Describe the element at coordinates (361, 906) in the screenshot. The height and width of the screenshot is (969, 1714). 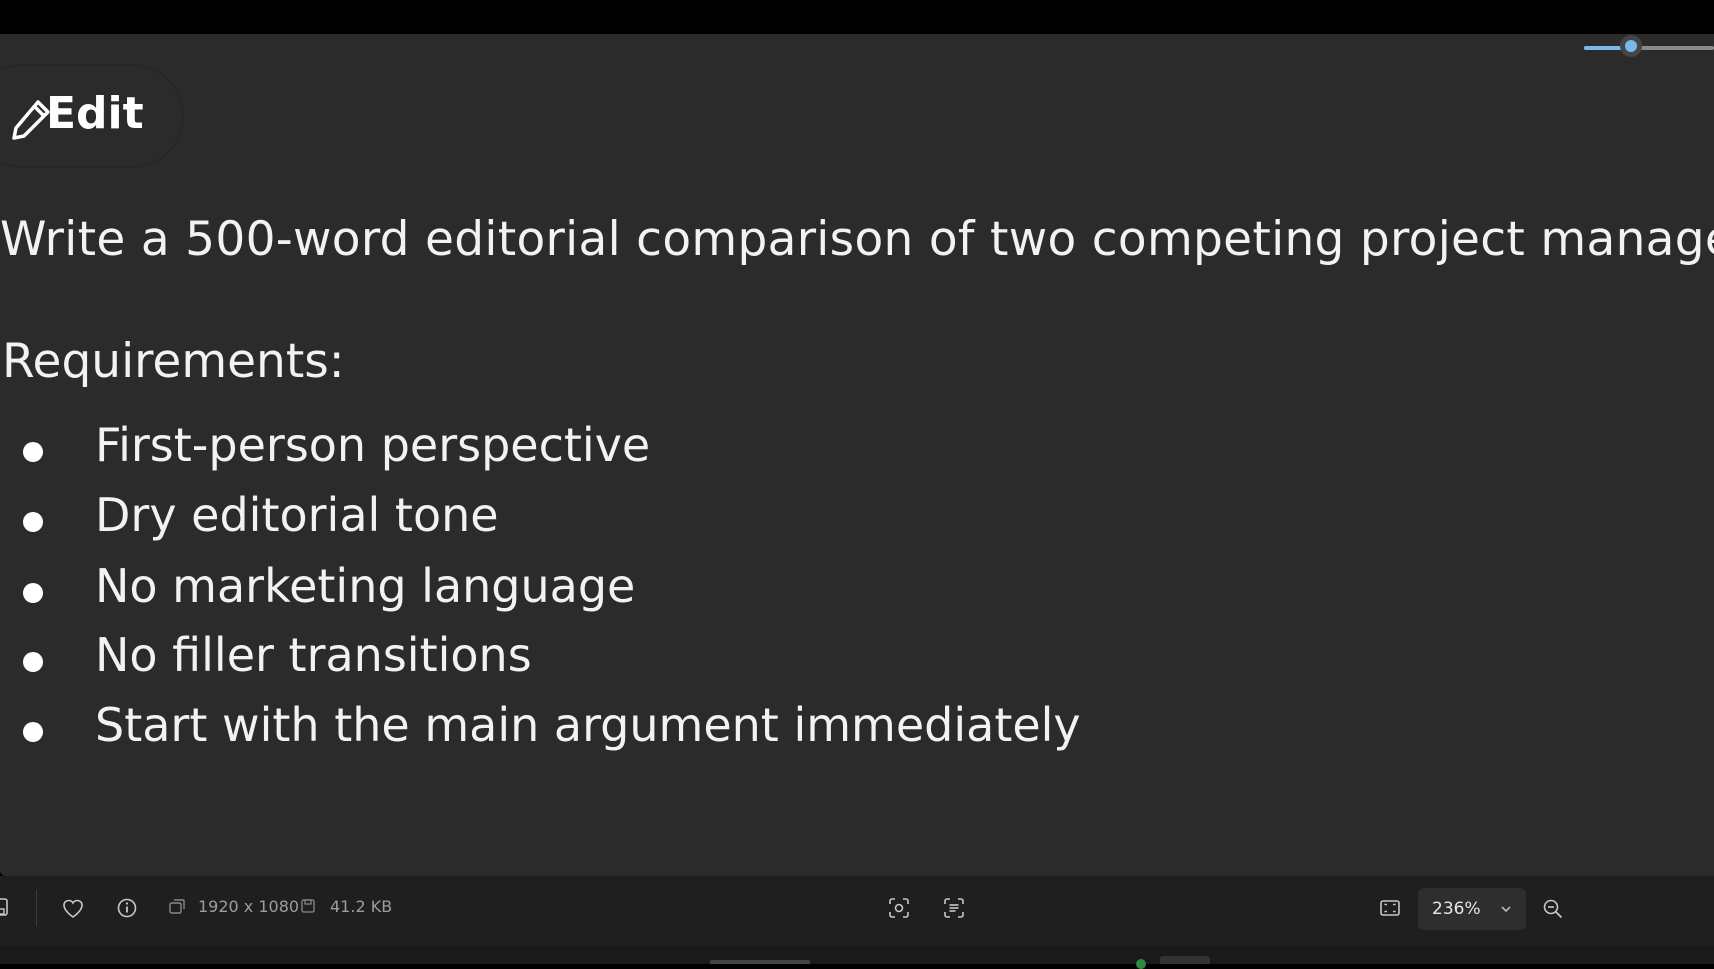
I see `file-size-text: 41.2 KB` at that location.